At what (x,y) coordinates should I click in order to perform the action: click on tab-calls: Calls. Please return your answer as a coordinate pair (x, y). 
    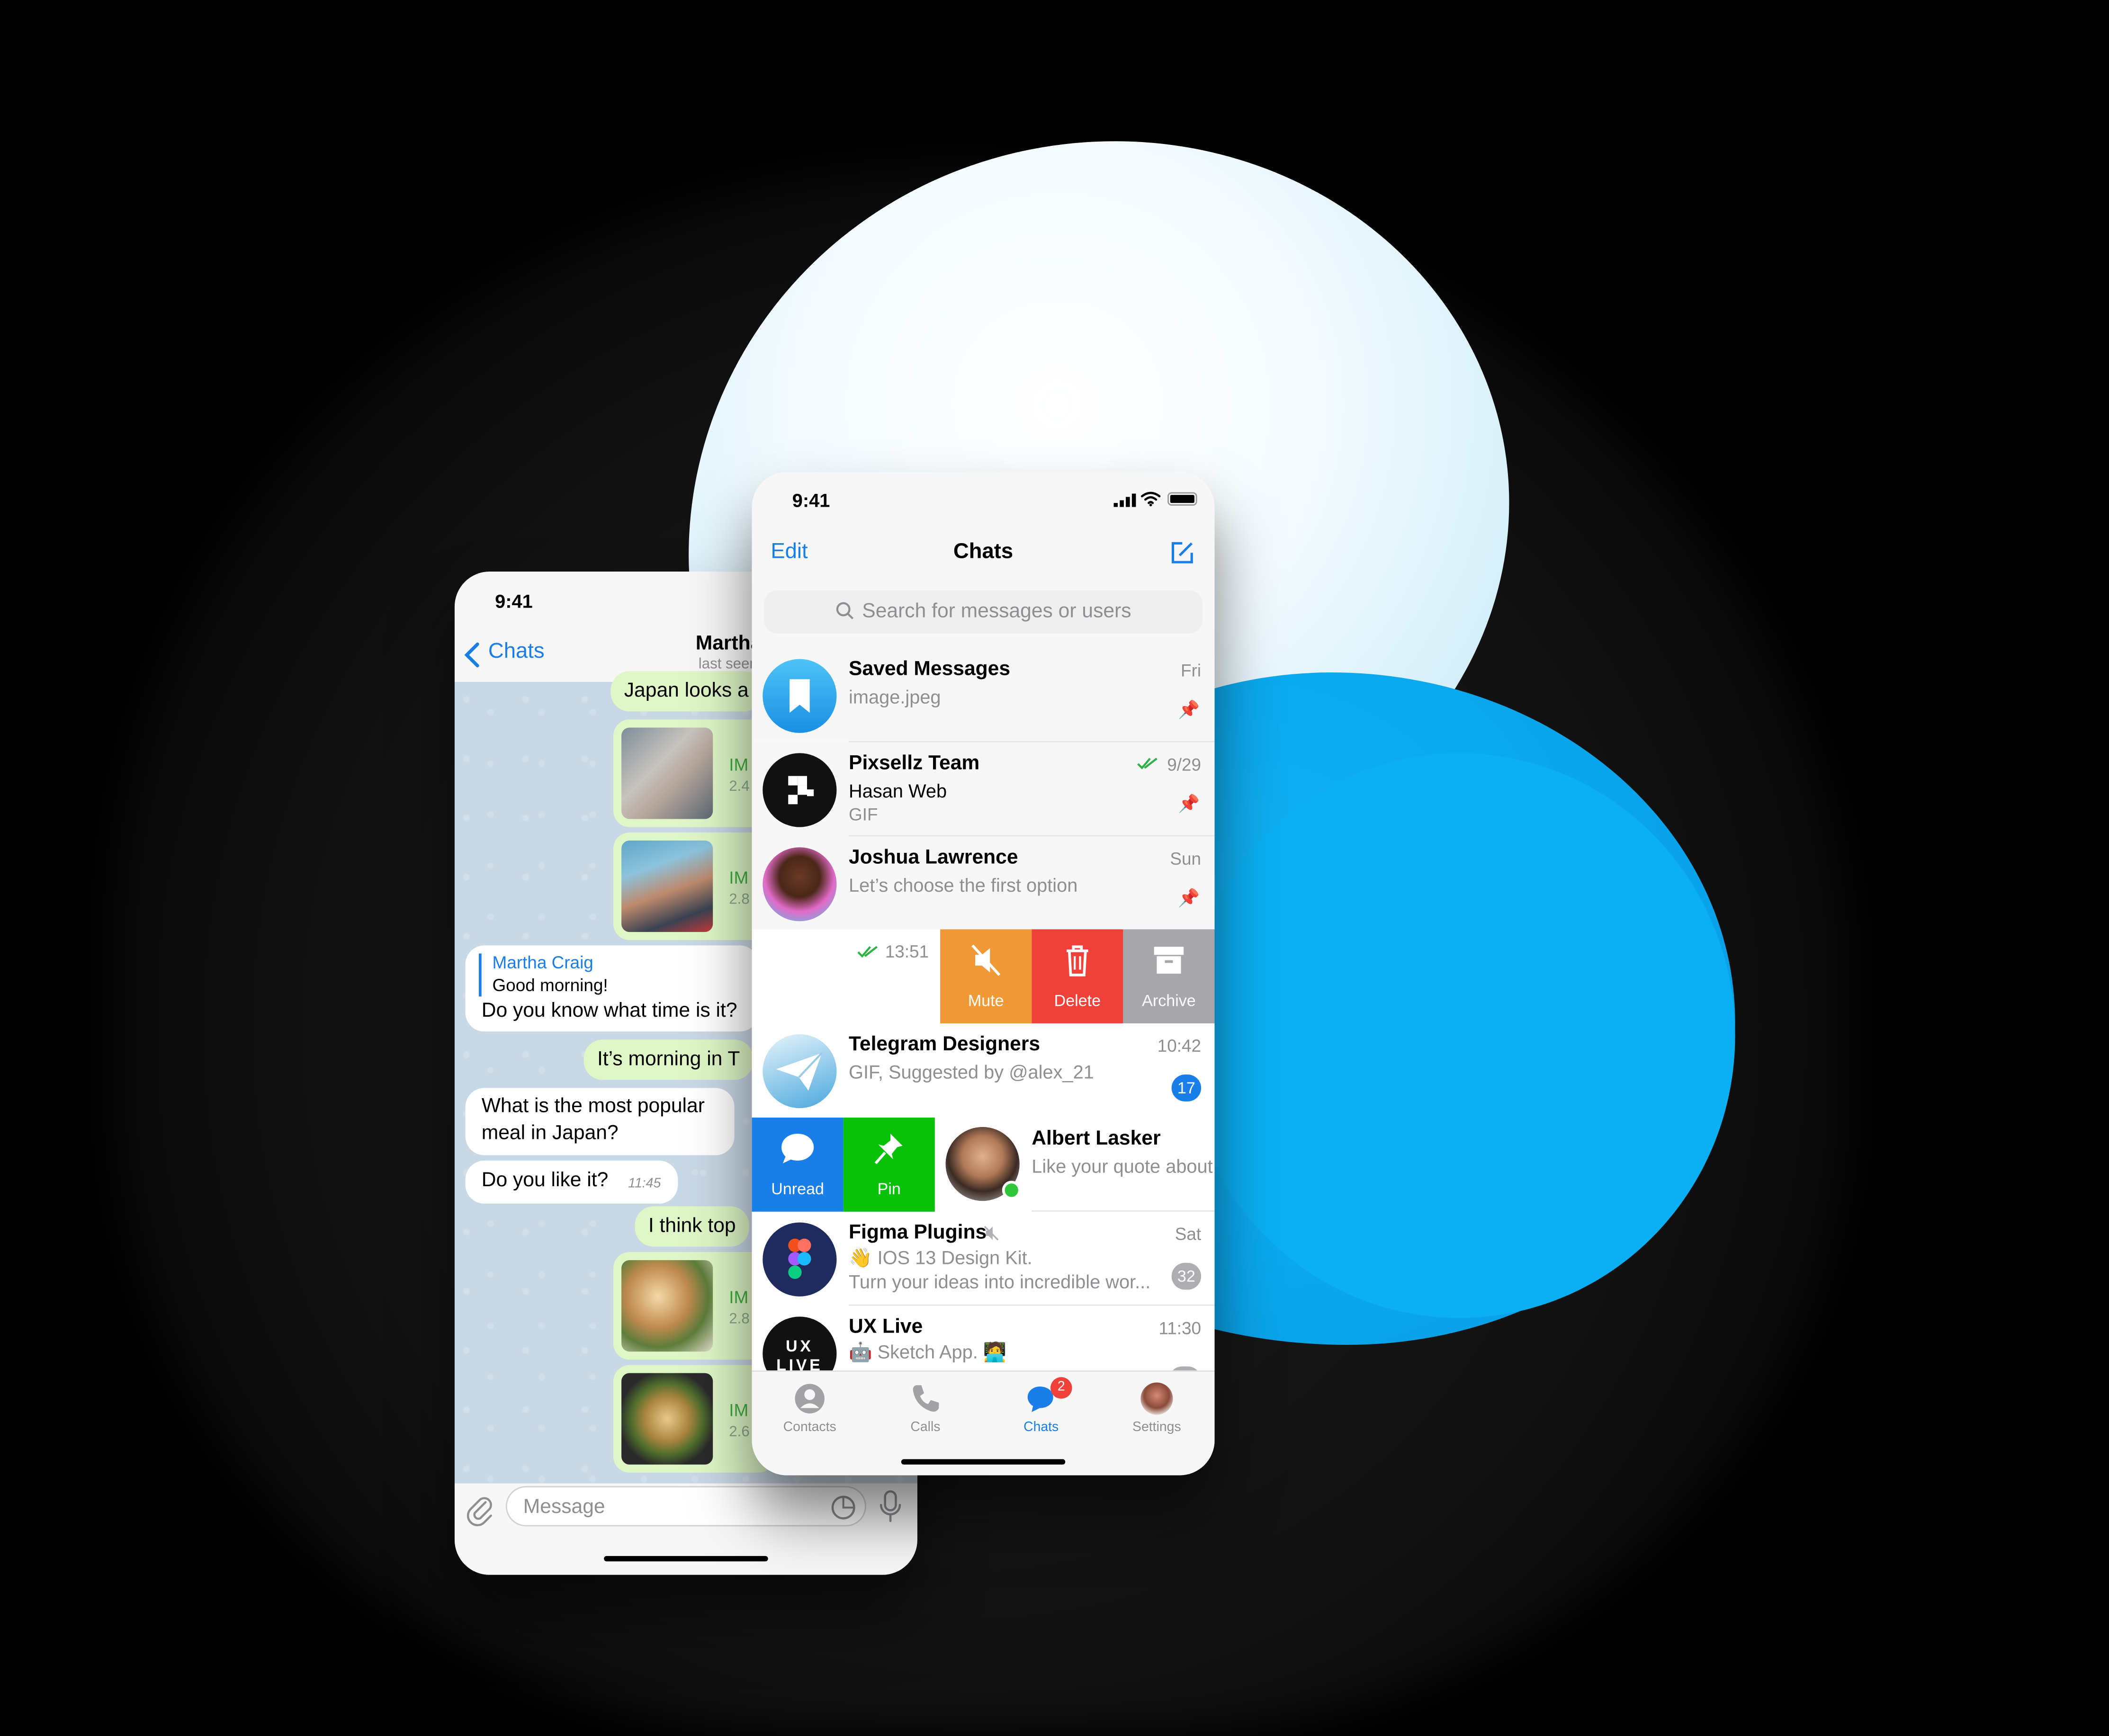
    Looking at the image, I should click on (925, 1409).